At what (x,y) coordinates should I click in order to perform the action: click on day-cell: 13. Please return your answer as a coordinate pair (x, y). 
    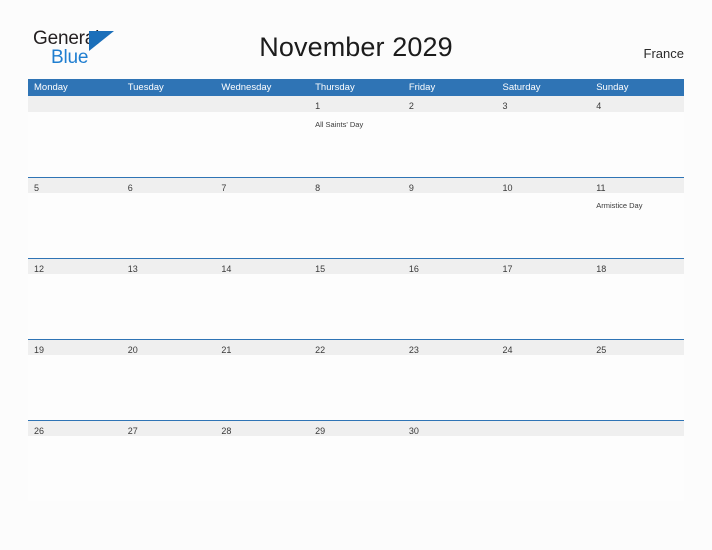
    Looking at the image, I should click on (169, 266).